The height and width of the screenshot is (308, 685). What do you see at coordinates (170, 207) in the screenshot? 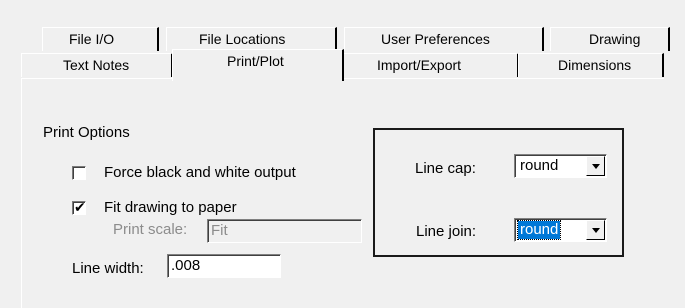
I see `fit-to-paper-label: Fit drawing to paper` at bounding box center [170, 207].